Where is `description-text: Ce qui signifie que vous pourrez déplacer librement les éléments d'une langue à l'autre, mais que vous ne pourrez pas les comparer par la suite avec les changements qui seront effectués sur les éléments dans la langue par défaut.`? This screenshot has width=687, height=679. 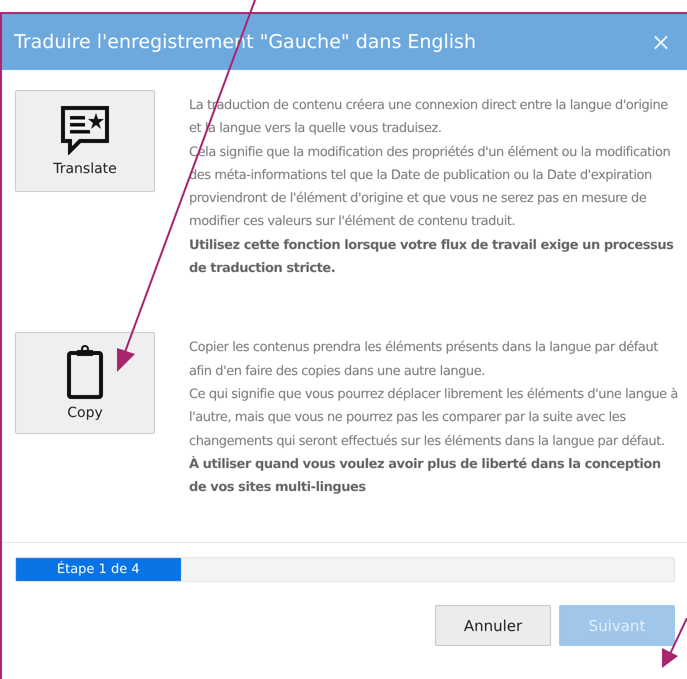
description-text: Ce qui signifie que vous pourrez déplacer librement les éléments d'une langue à l'autre, mais que vous ne pourrez pas les comparer par la suite avec les changements qui seront effectués sur les éléments dans la langue par défaut. is located at coordinates (434, 418).